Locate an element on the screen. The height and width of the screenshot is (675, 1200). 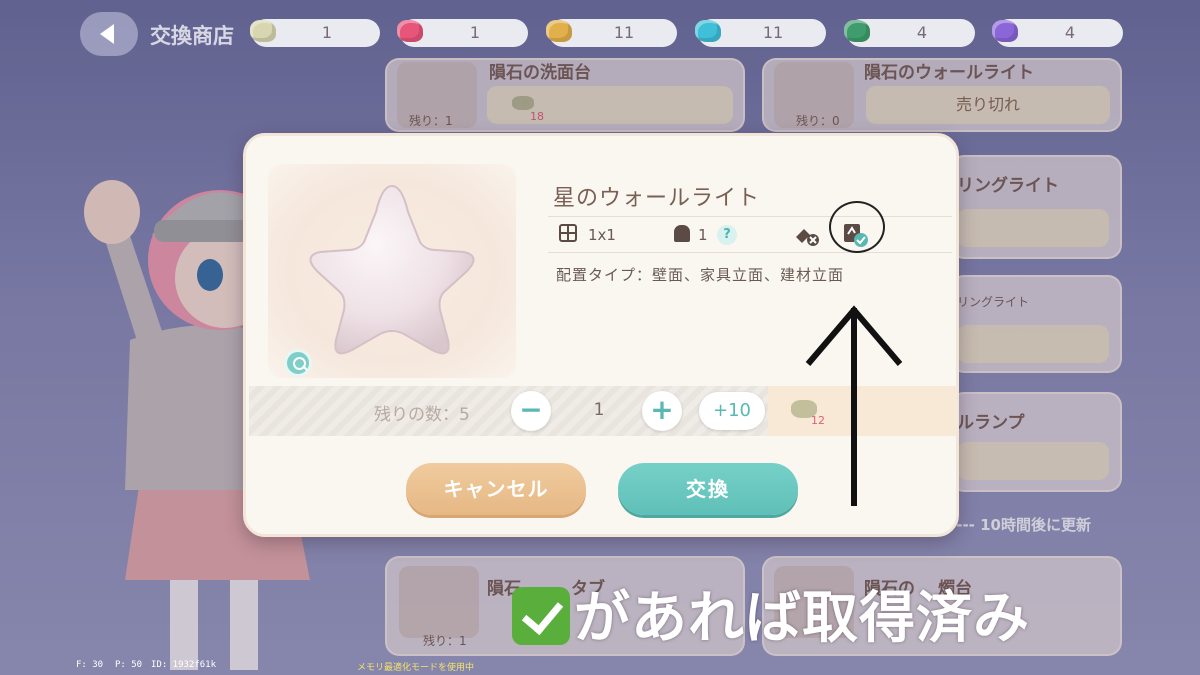
placement-type: 配置タイプ：壁面、家具立面、建材立面 is located at coordinates (700, 275).